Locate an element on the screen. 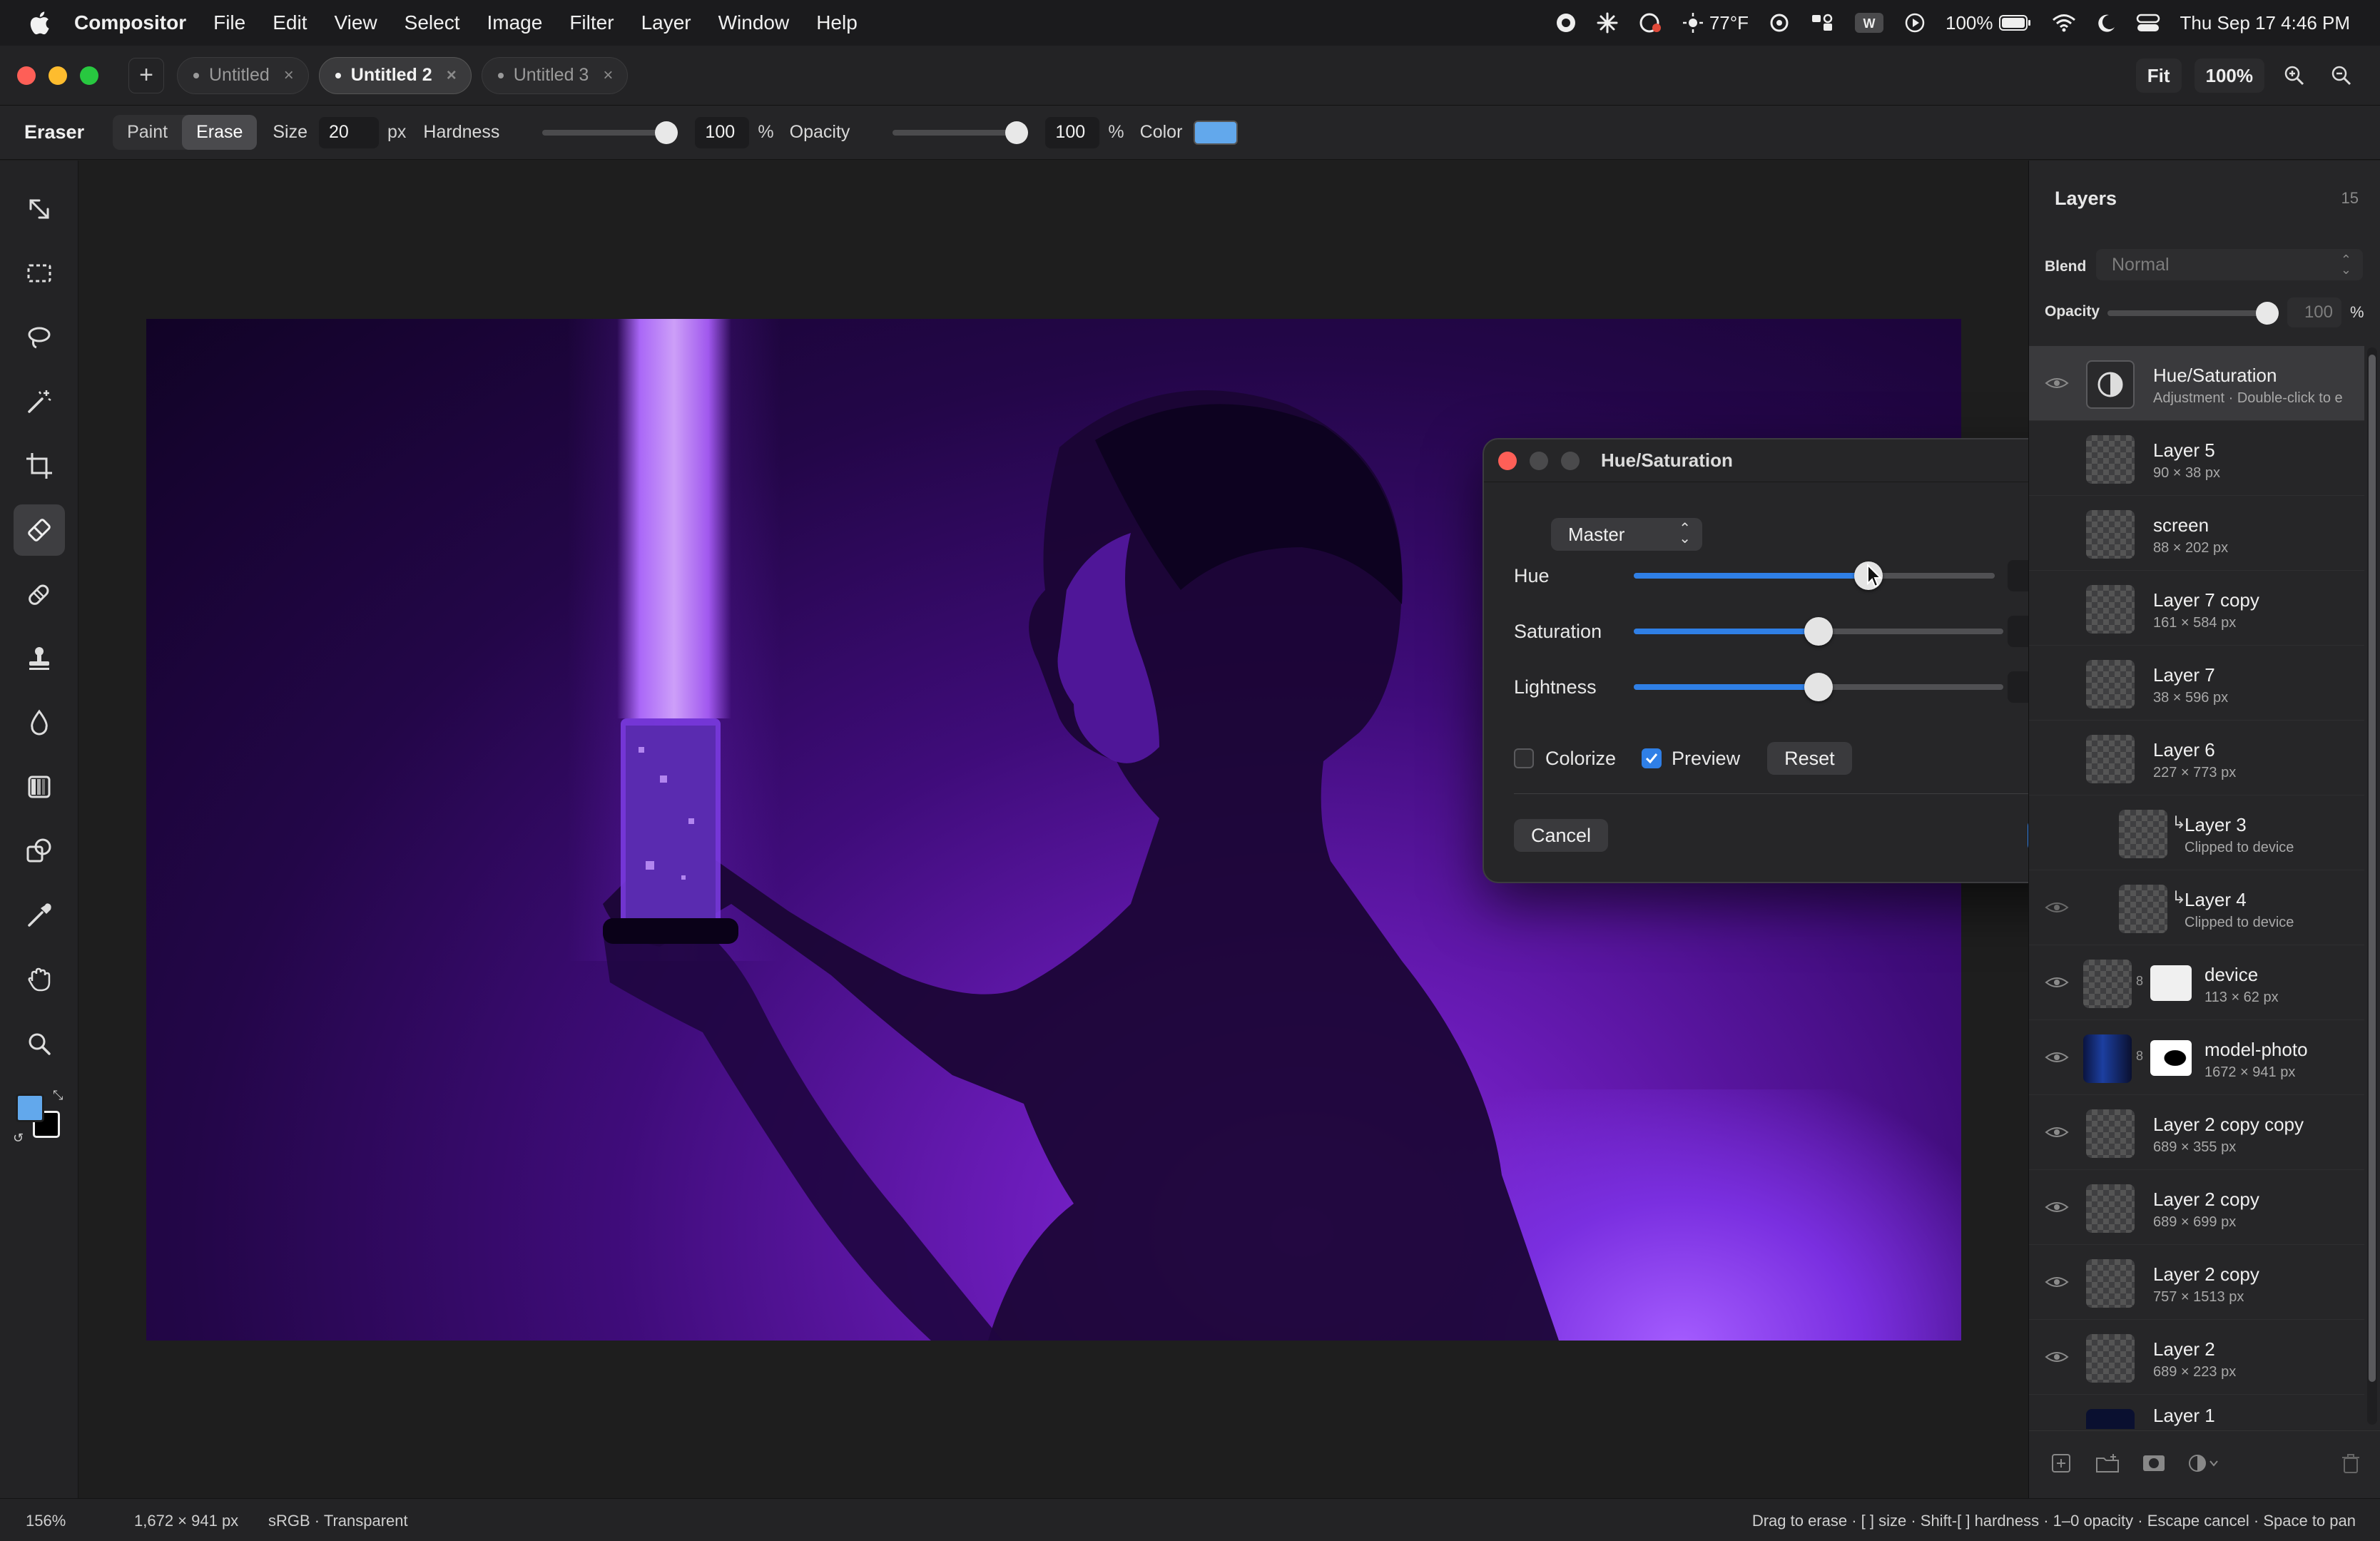 The width and height of the screenshot is (2380, 1541). link-icon: 8 is located at coordinates (2139, 1056).